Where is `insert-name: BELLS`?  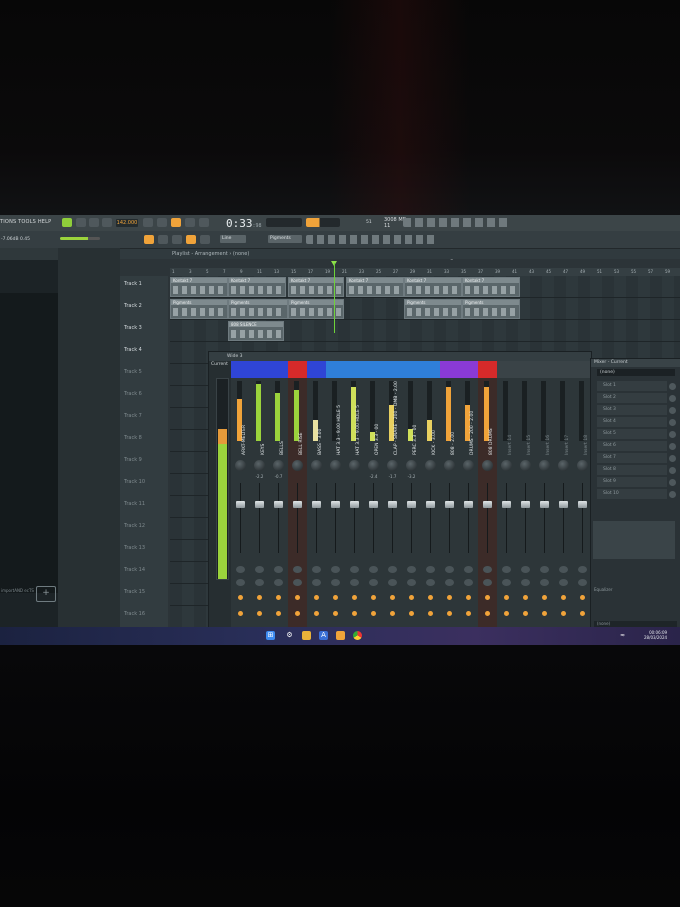
insert-name: BELLS is located at coordinates (282, 419).